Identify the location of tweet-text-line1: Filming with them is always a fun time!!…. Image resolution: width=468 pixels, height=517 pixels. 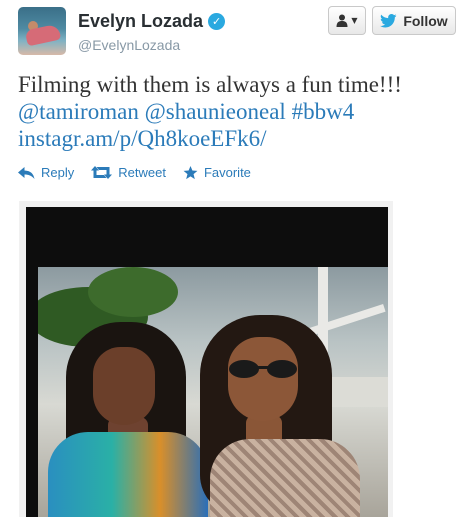
(210, 84).